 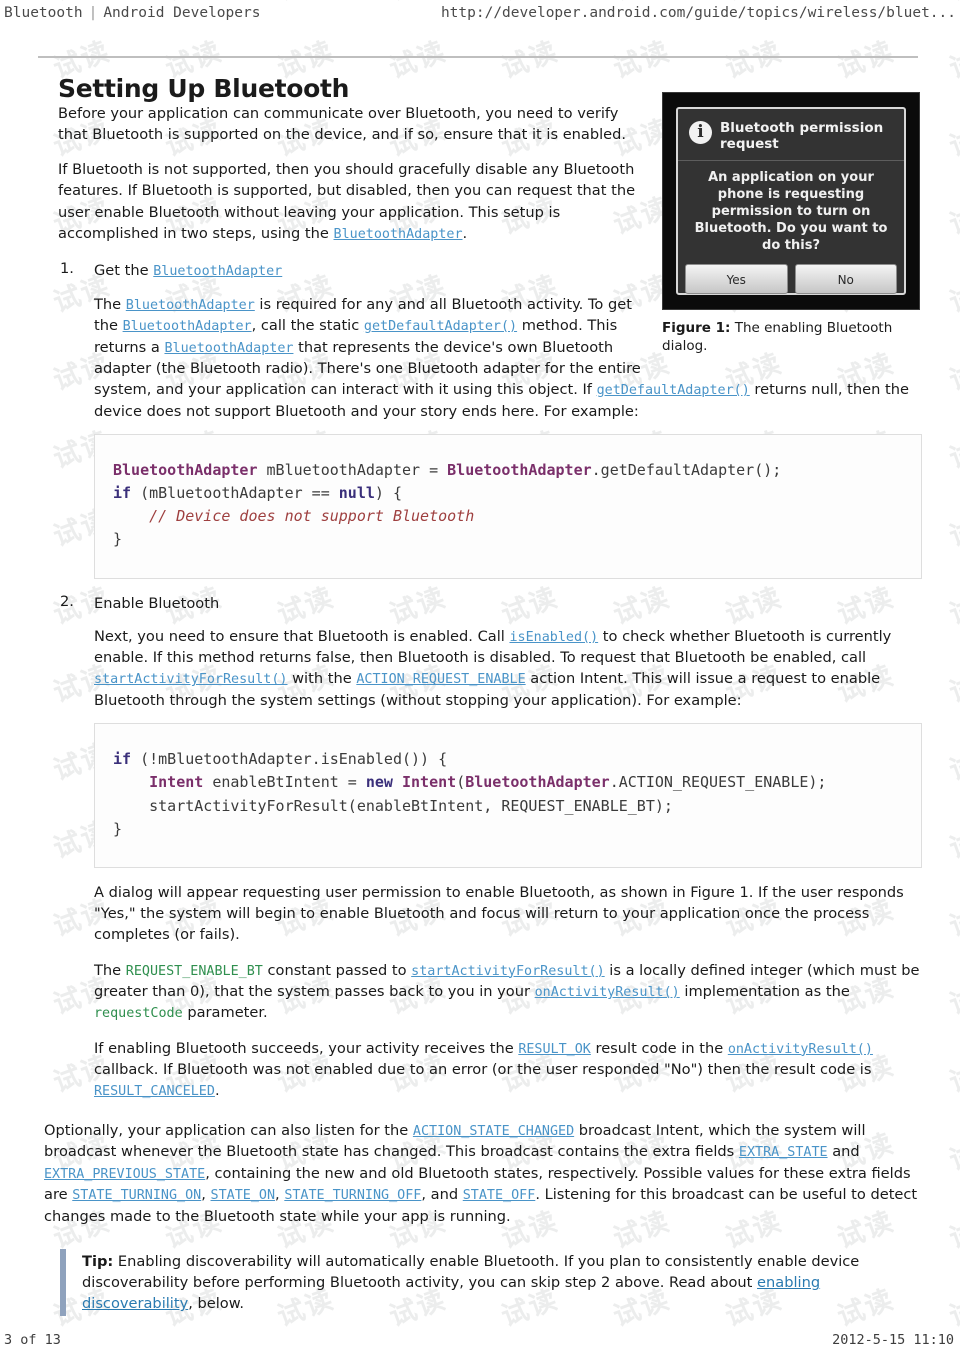 I want to click on info-icon: i, so click(x=700, y=132).